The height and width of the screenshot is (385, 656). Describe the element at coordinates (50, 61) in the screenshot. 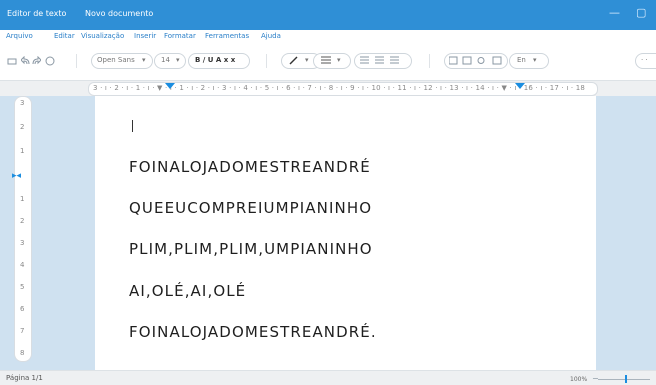

I see `copy-style-icon` at that location.